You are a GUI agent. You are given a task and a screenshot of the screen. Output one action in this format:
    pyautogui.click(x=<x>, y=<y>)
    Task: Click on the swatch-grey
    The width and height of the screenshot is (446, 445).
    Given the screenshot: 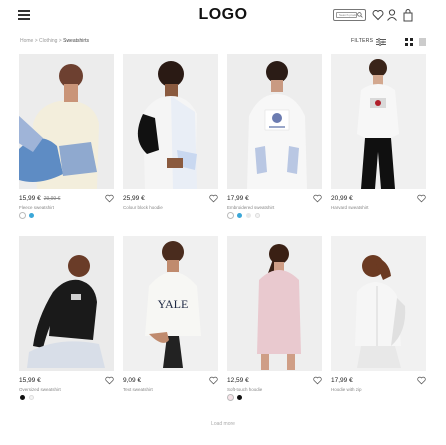 What is the action you would take?
    pyautogui.click(x=248, y=215)
    